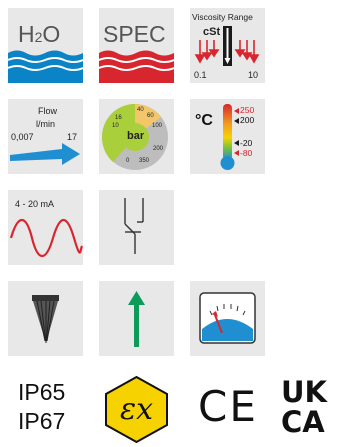  Describe the element at coordinates (144, 161) in the screenshot. I see `gauge-tick: 350` at that location.